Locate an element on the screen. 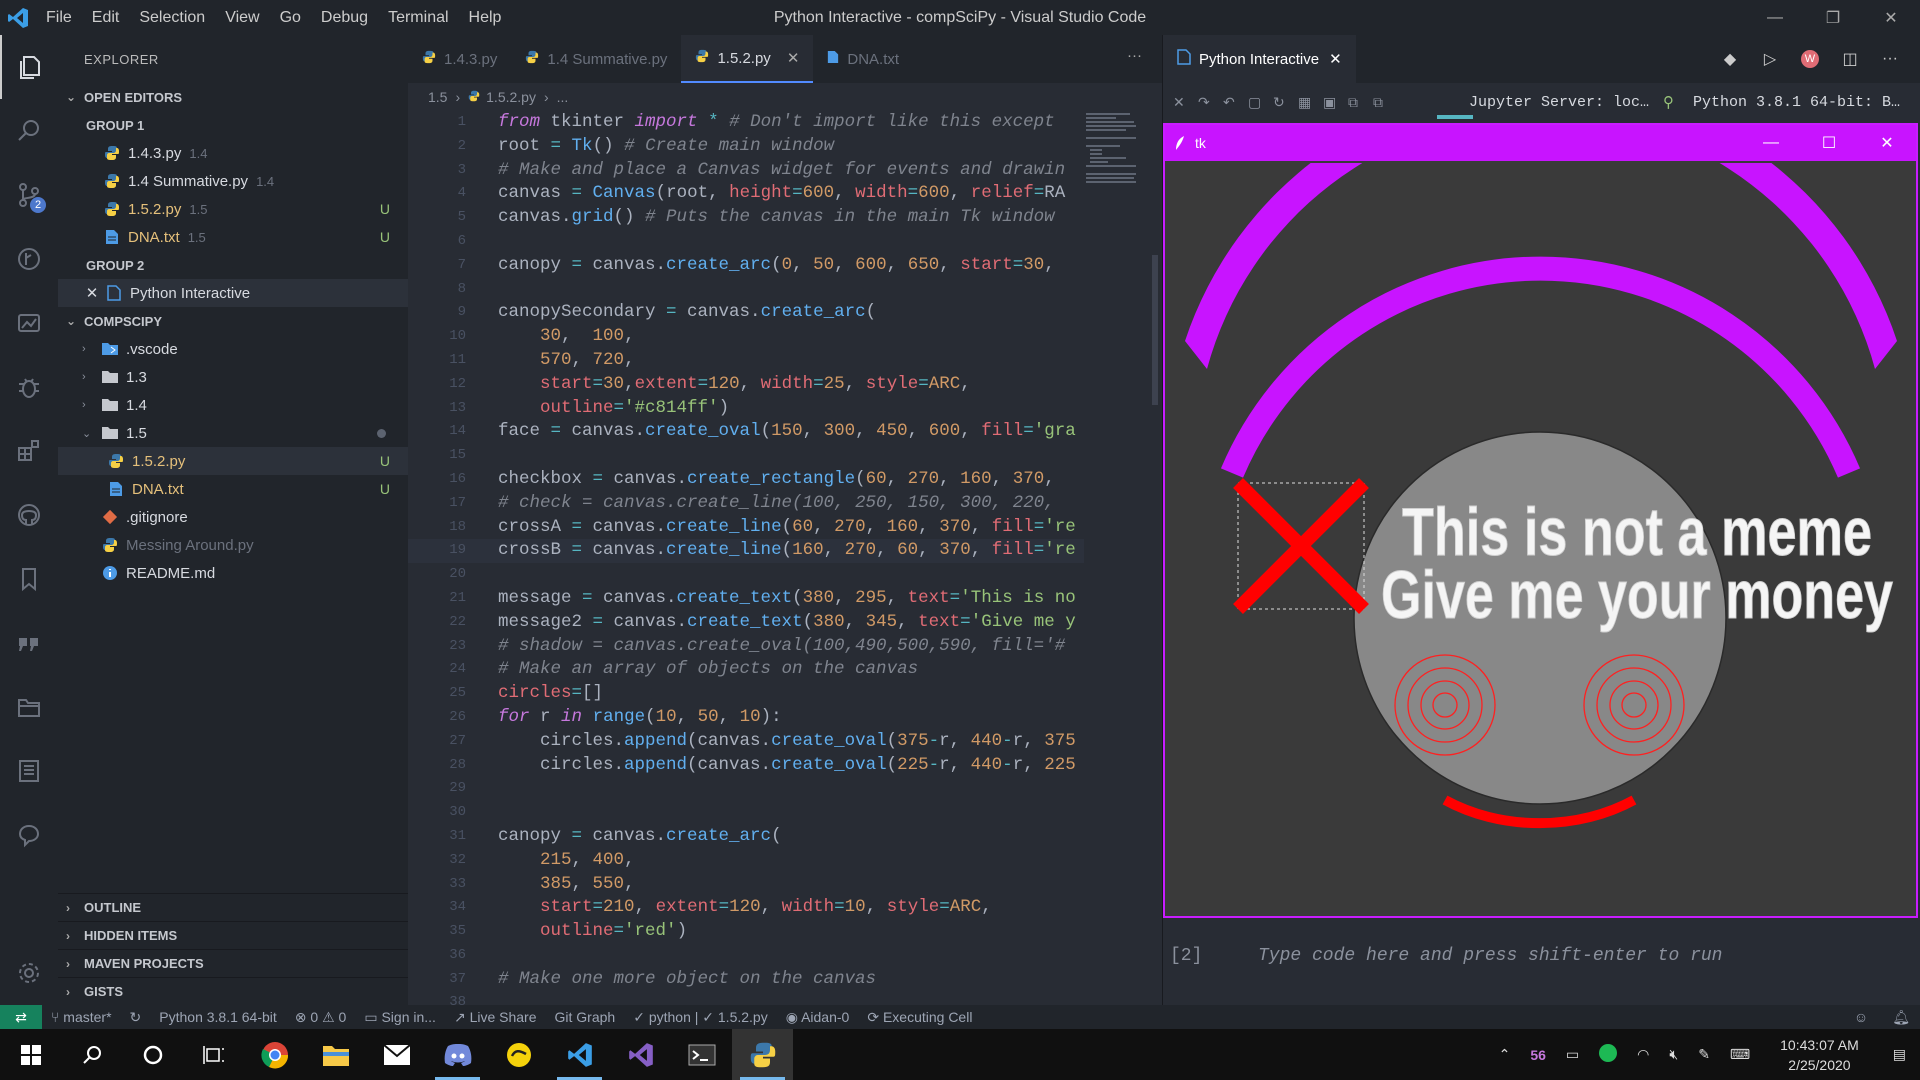 Image resolution: width=1920 pixels, height=1080 pixels. code-line: 8 is located at coordinates (746, 290).